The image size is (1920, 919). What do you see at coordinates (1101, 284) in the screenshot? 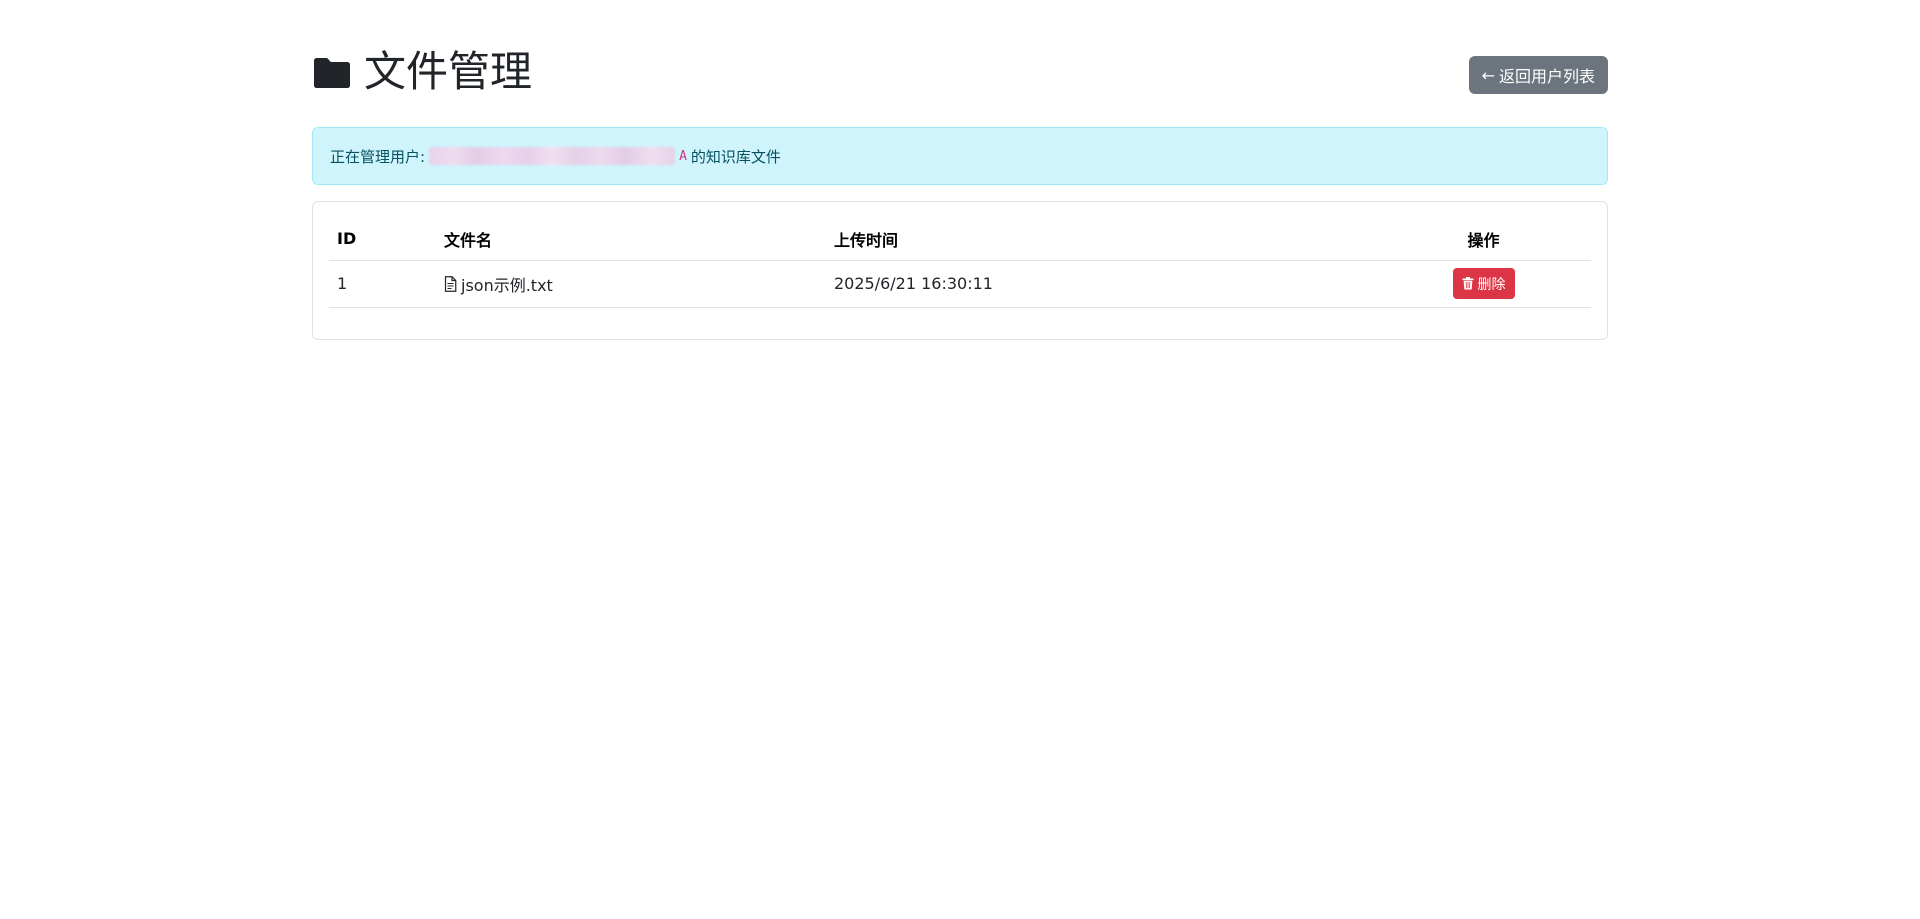
I see `cell-upload-time: 2025/6/21 16:30:11` at bounding box center [1101, 284].